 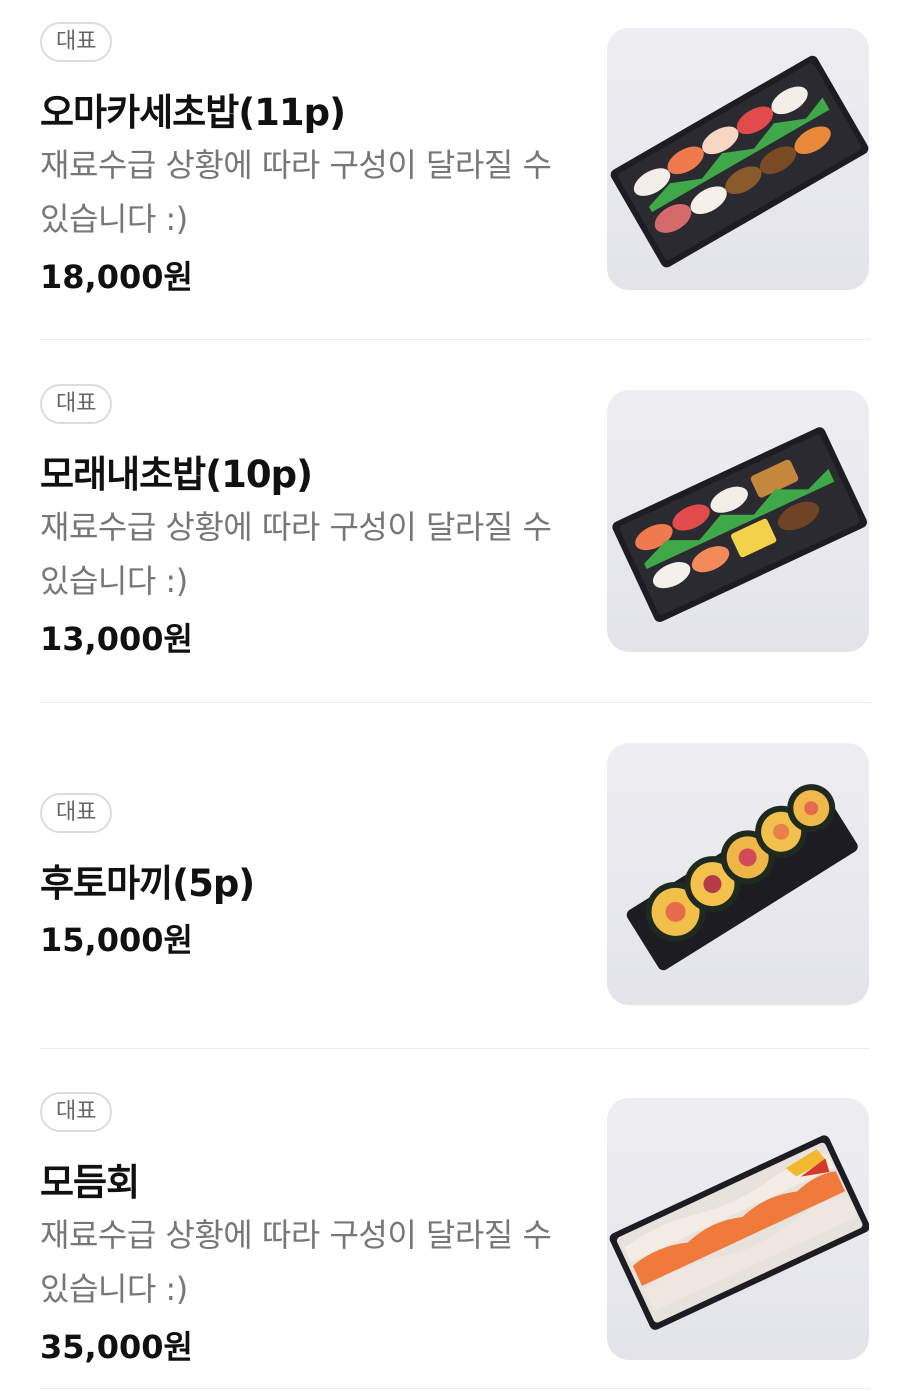 What do you see at coordinates (90, 1182) in the screenshot?
I see `menu-item-title: 모듬회` at bounding box center [90, 1182].